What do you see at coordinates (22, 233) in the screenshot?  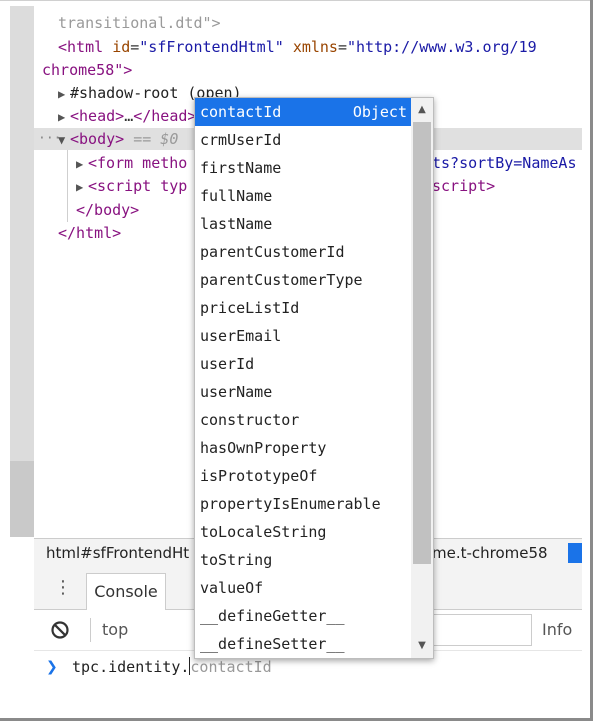 I see `left-gutter` at bounding box center [22, 233].